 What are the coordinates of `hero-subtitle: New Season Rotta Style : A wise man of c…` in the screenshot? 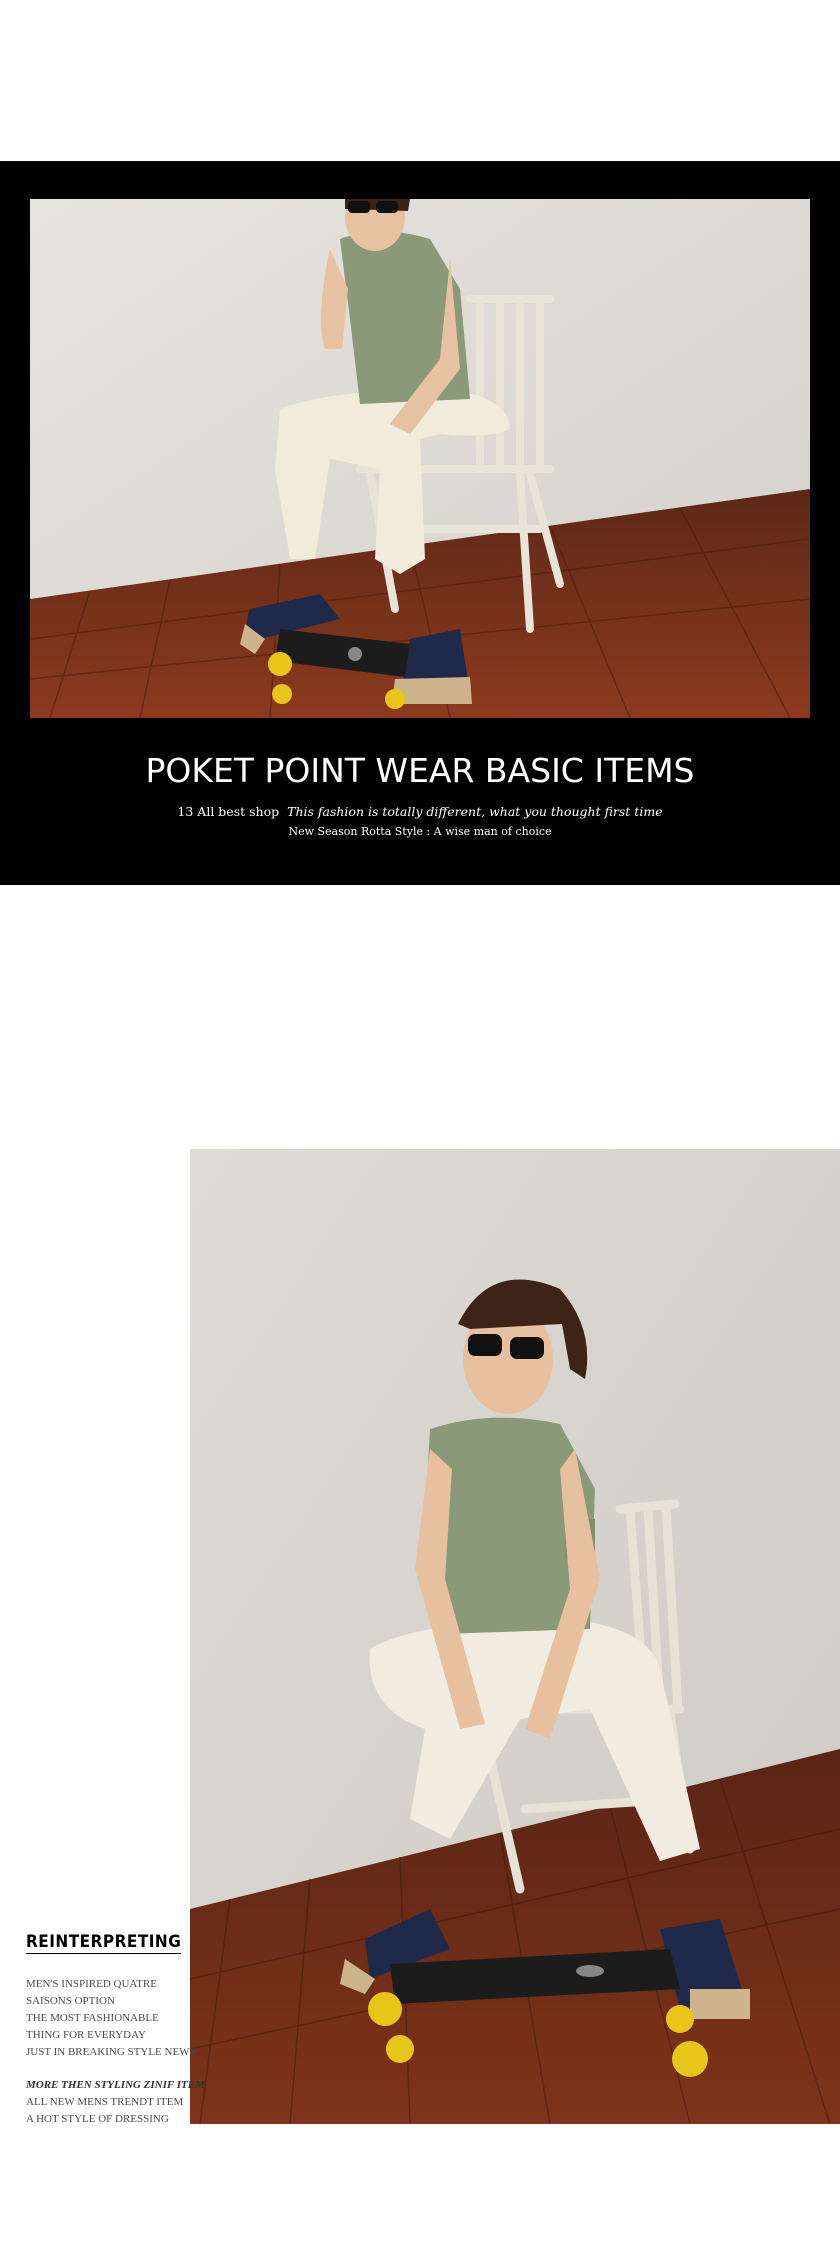 It's located at (420, 831).